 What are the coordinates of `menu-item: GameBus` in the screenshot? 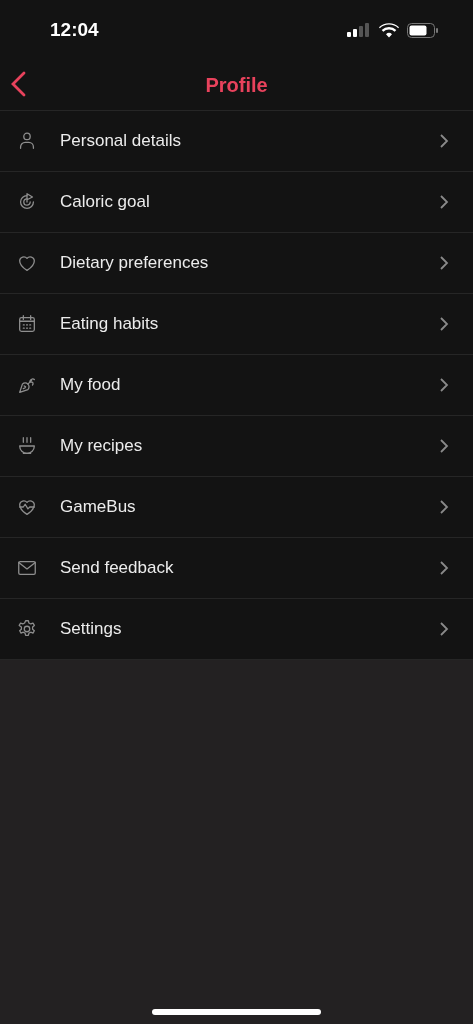 It's located at (236, 507).